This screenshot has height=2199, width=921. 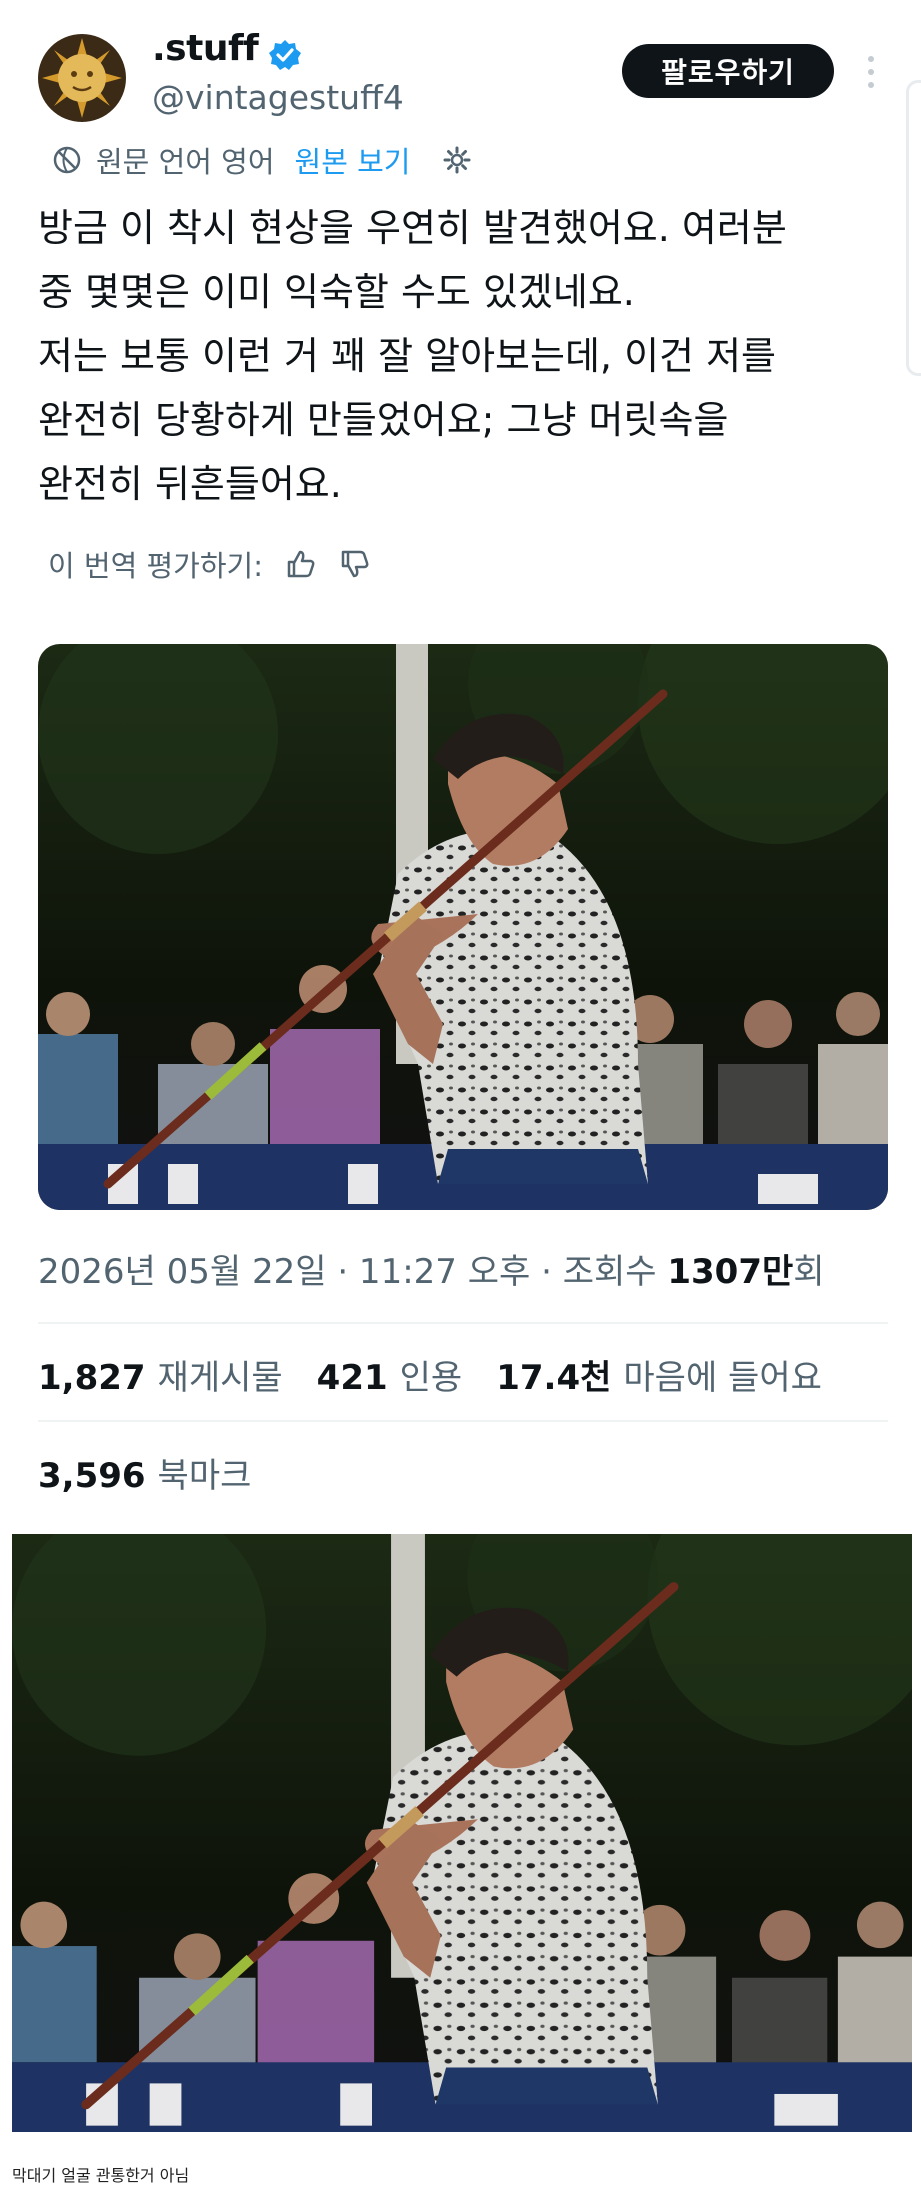 I want to click on translation-language-label: 원문 언어 영어, so click(x=185, y=162).